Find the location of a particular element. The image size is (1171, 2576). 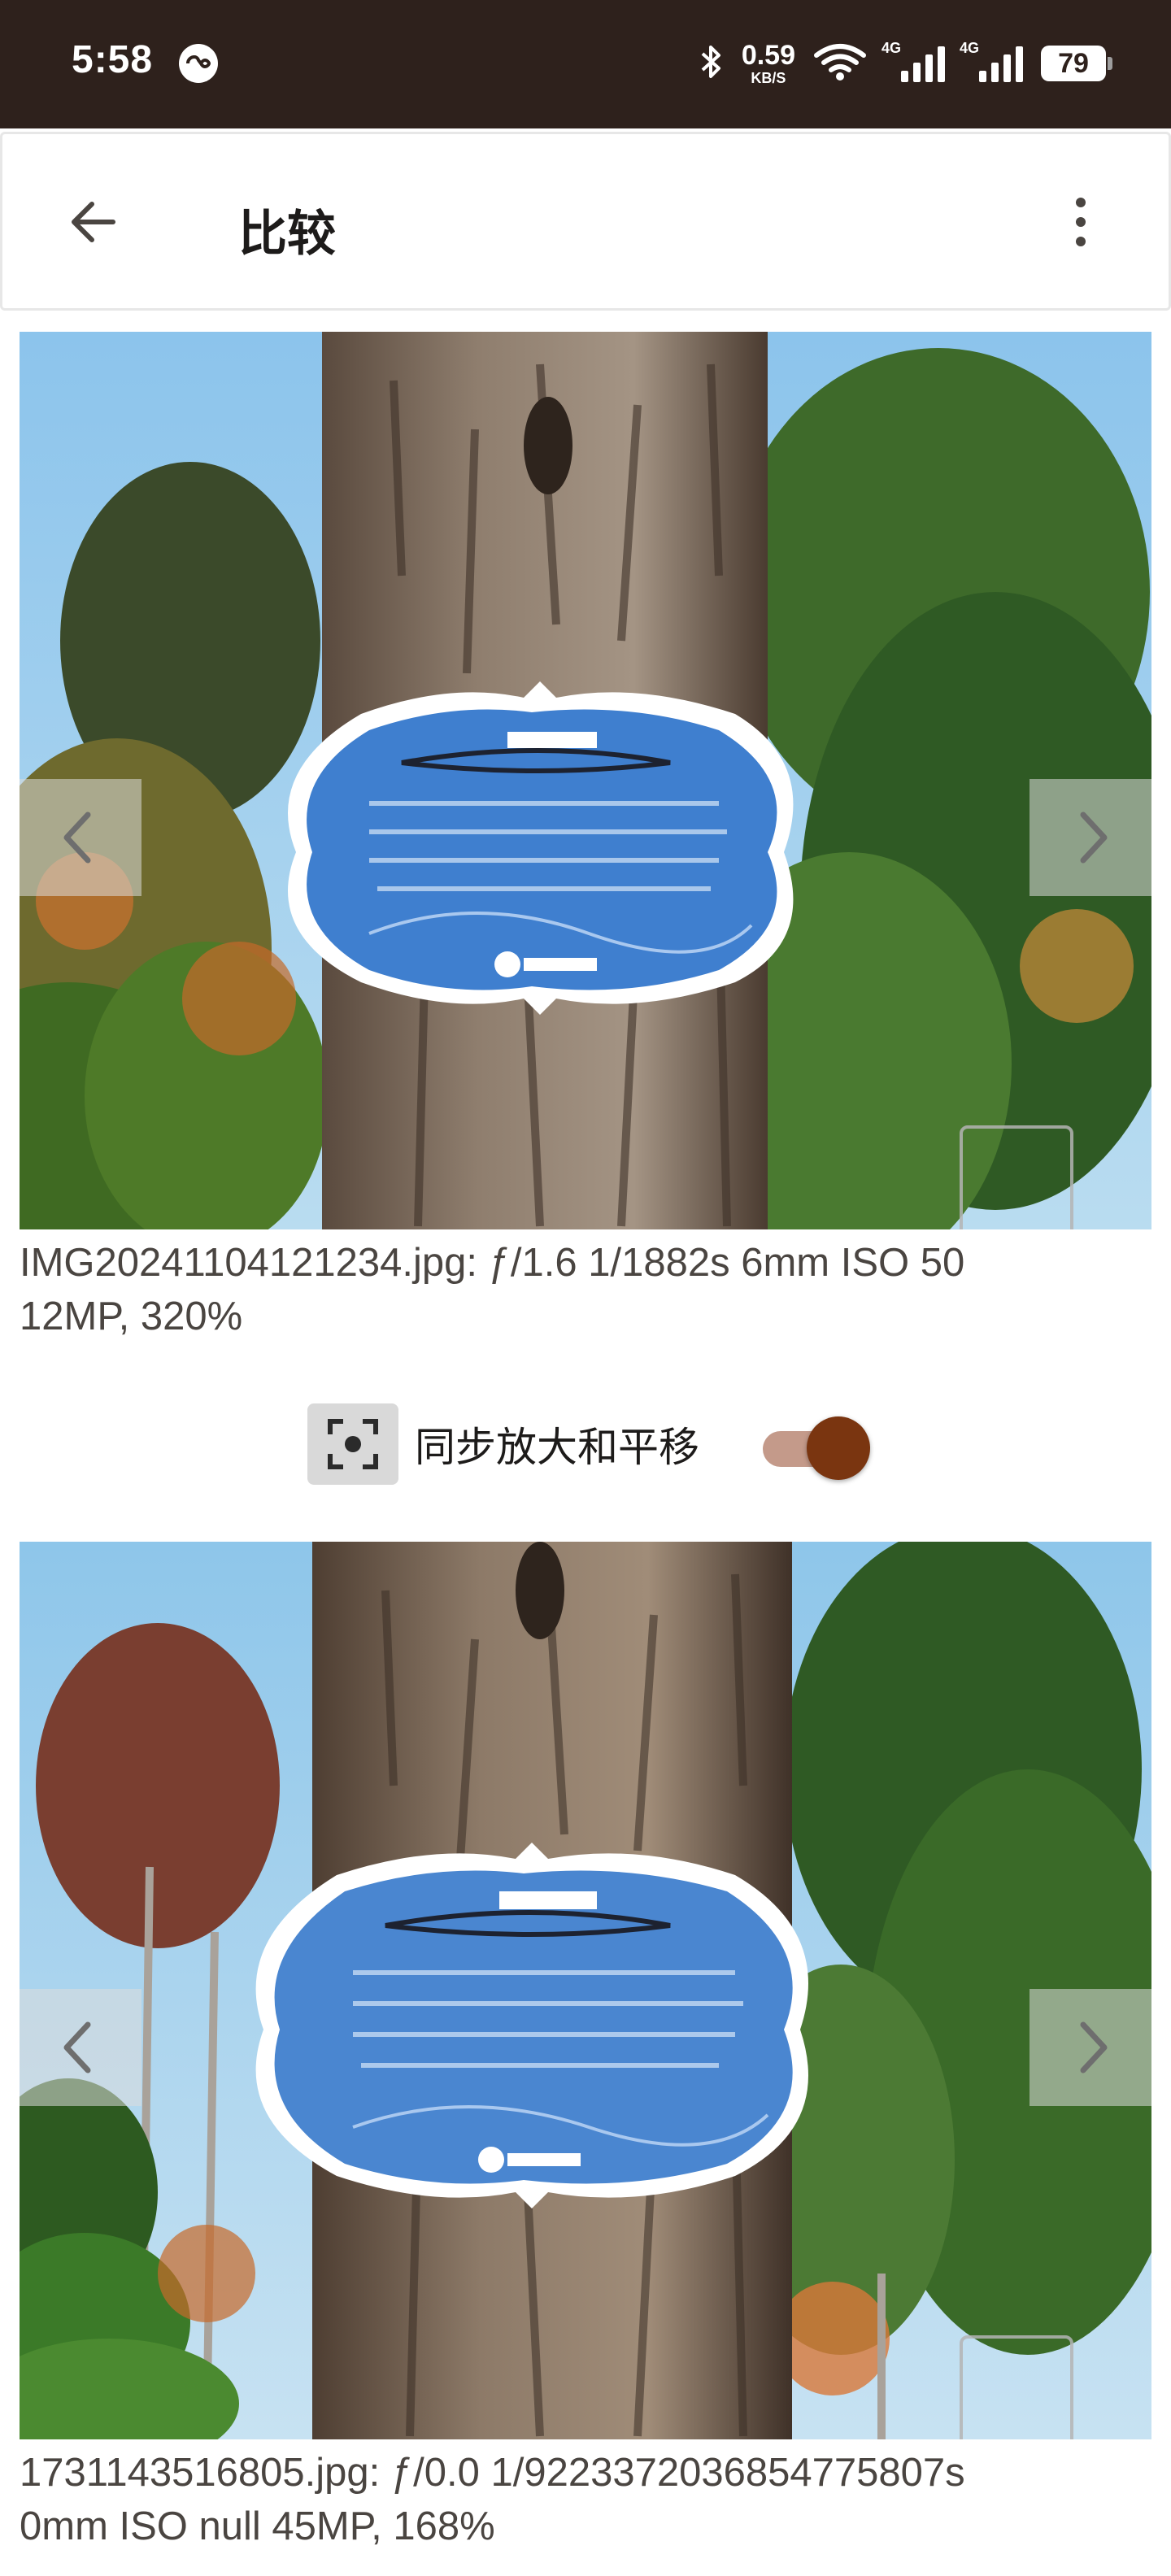

sync-zoom-row: 同步放大和平移 is located at coordinates (588, 1445).